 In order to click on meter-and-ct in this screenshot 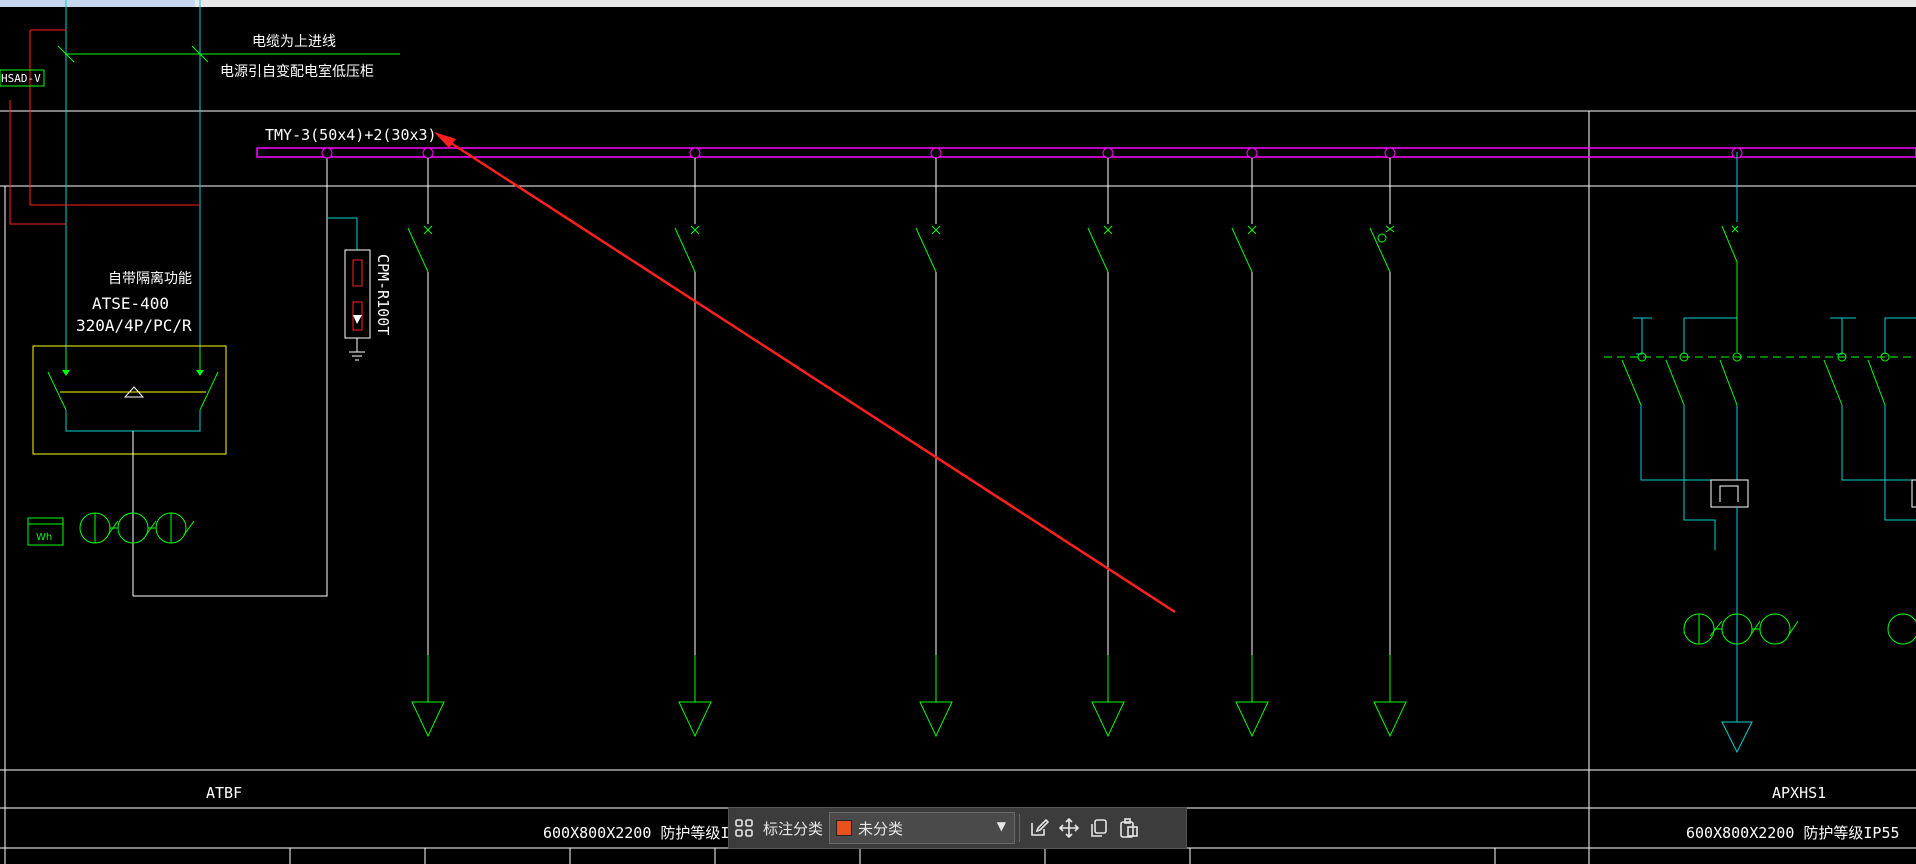, I will do `click(111, 529)`.